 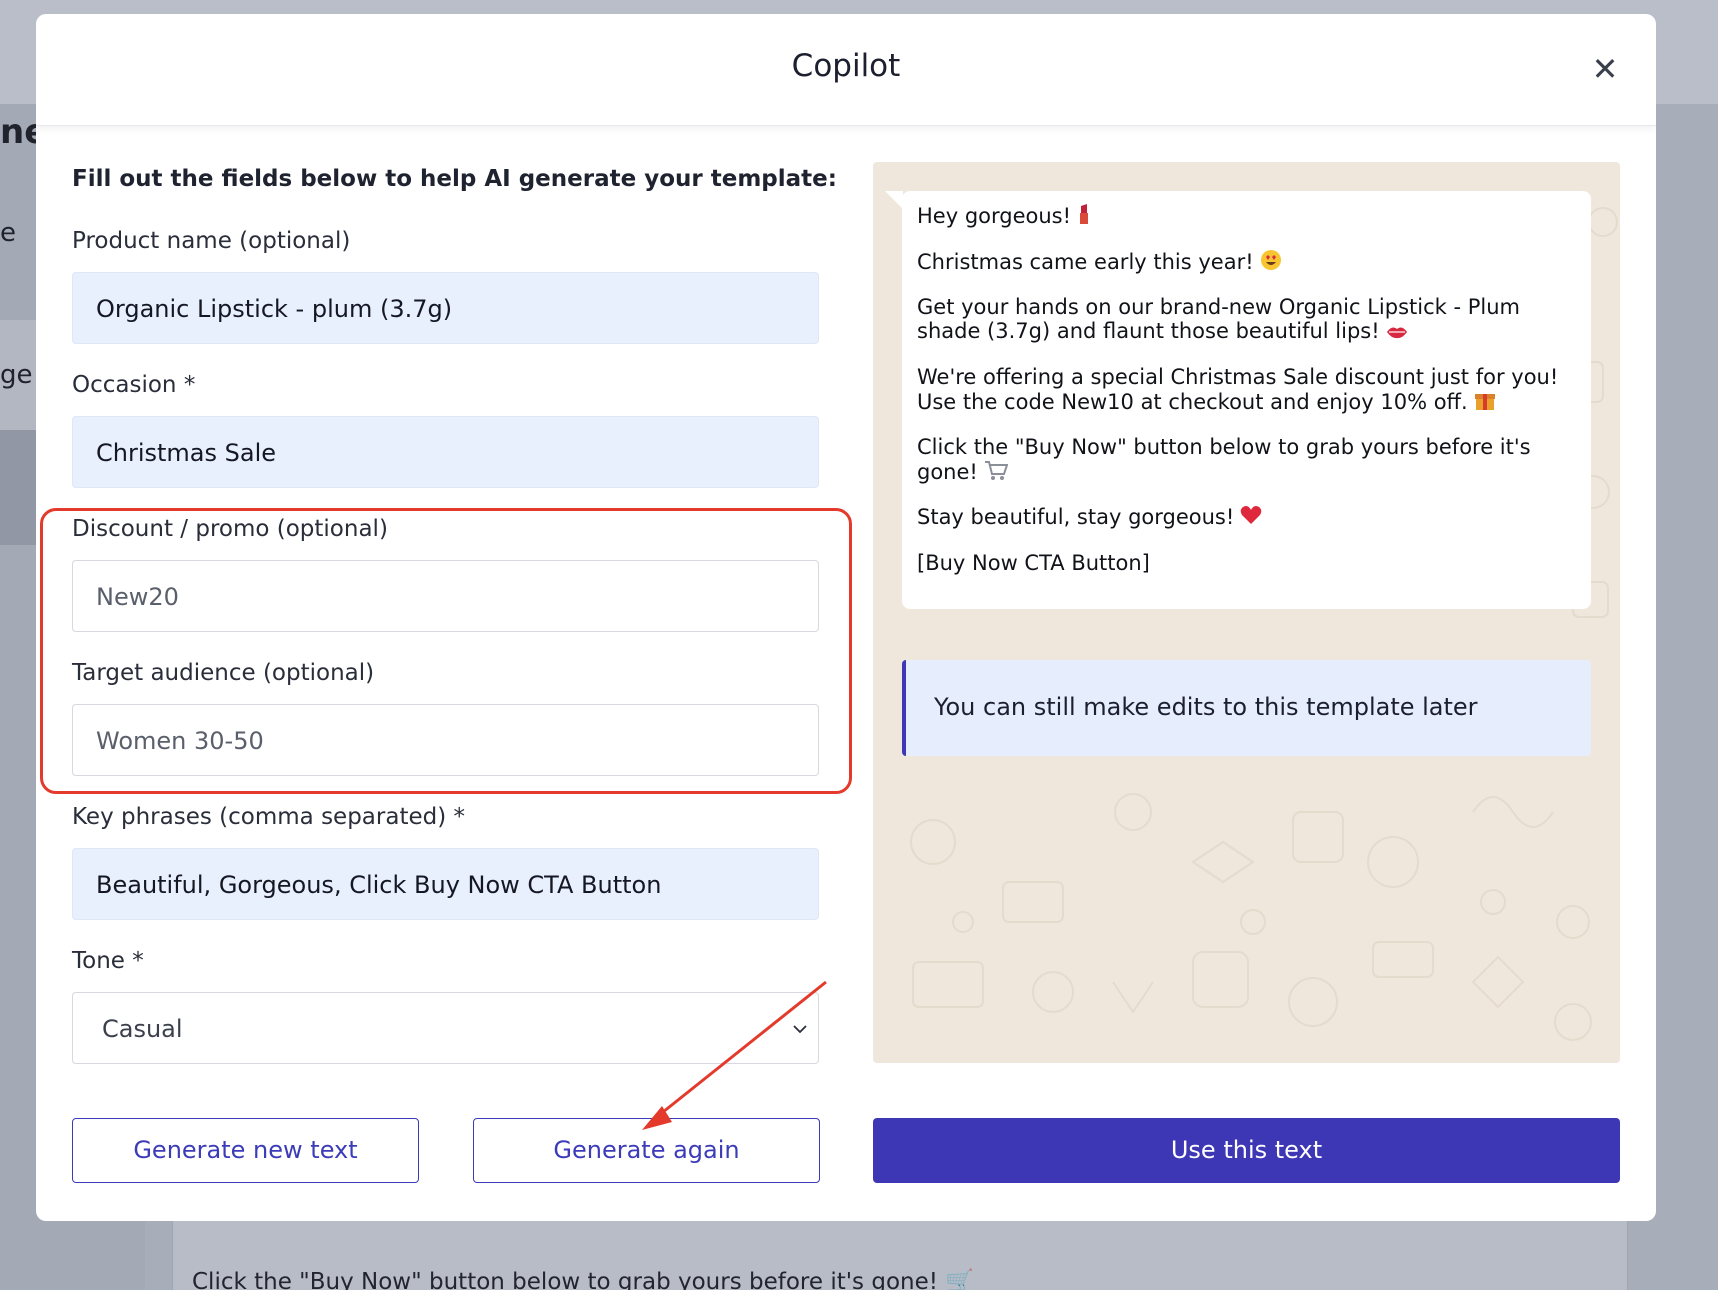 I want to click on message-line: gone!, so click(x=963, y=473).